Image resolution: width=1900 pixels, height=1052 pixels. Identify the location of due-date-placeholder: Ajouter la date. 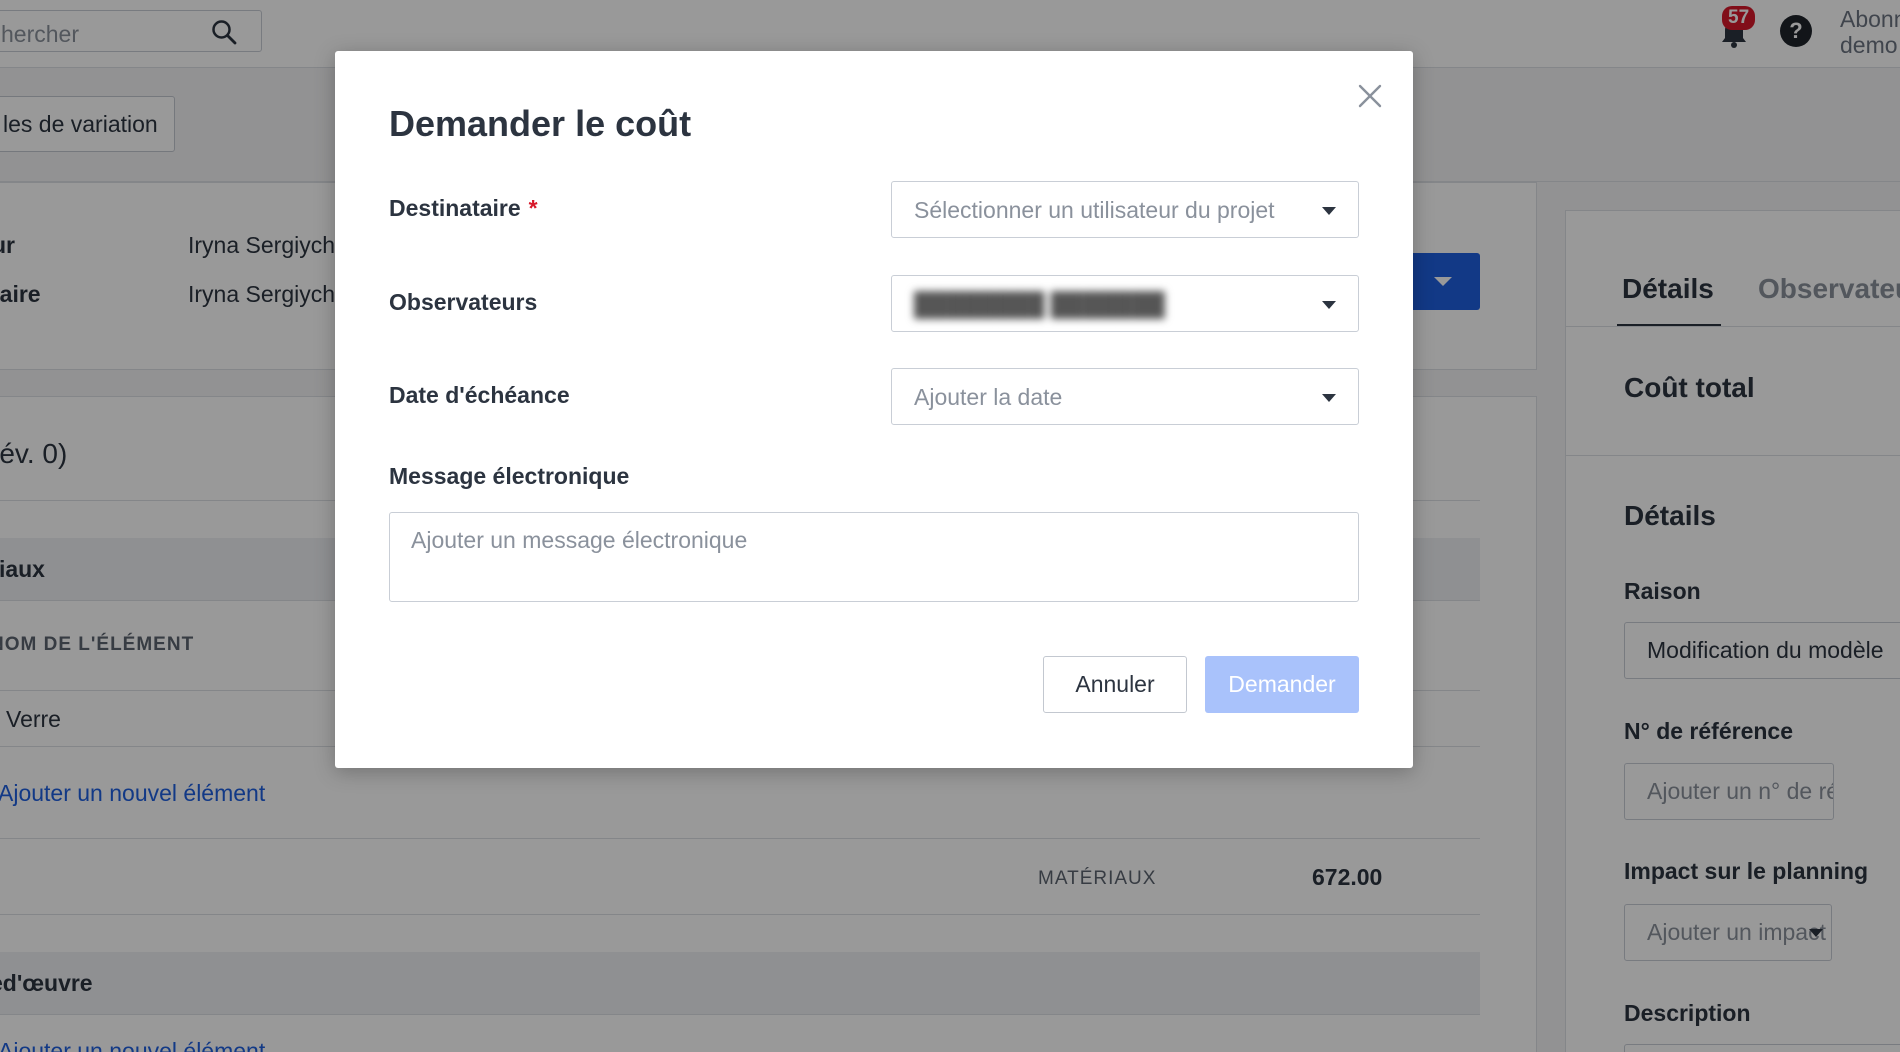
(988, 397).